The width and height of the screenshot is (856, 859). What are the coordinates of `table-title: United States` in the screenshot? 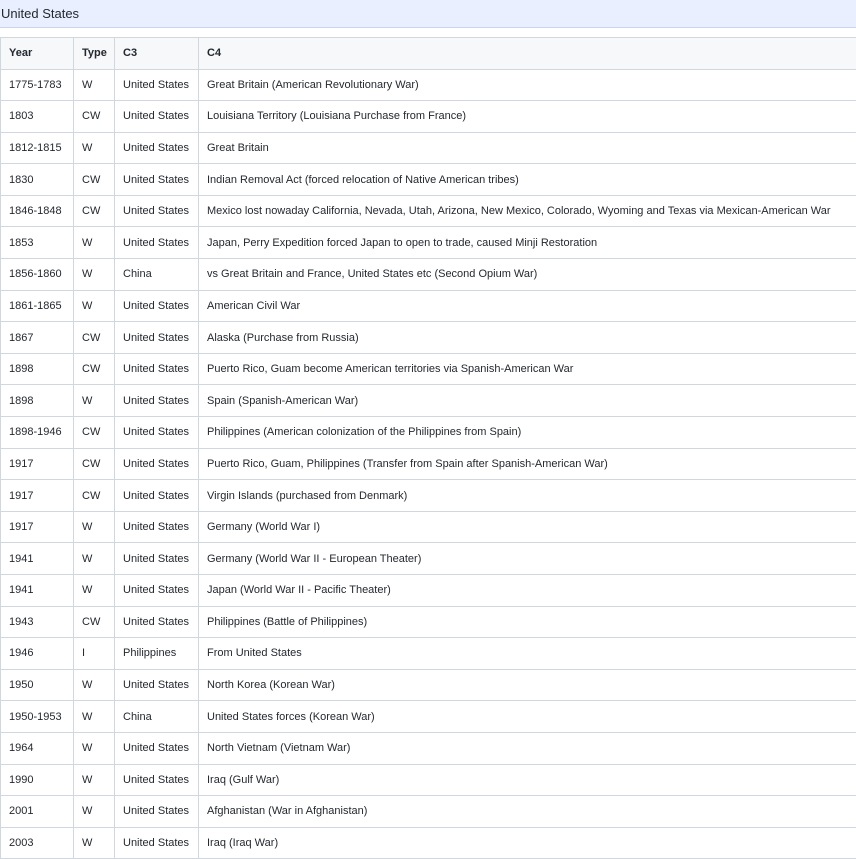 It's located at (428, 14).